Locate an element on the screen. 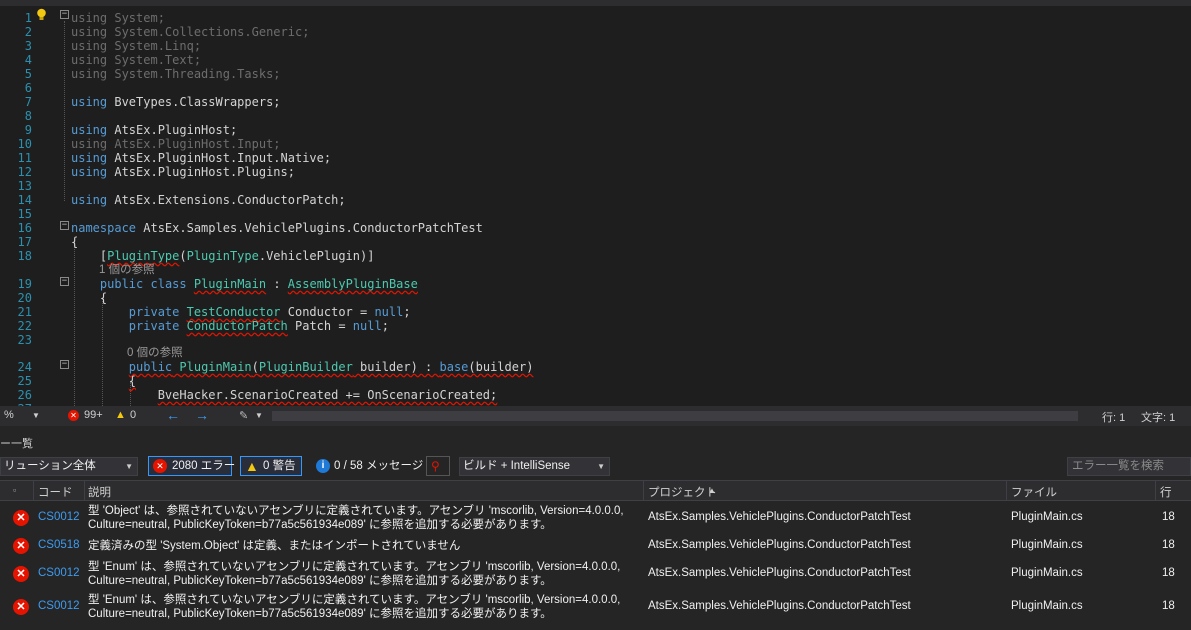 The height and width of the screenshot is (630, 1191). code-line: 20 { is located at coordinates (595, 298).